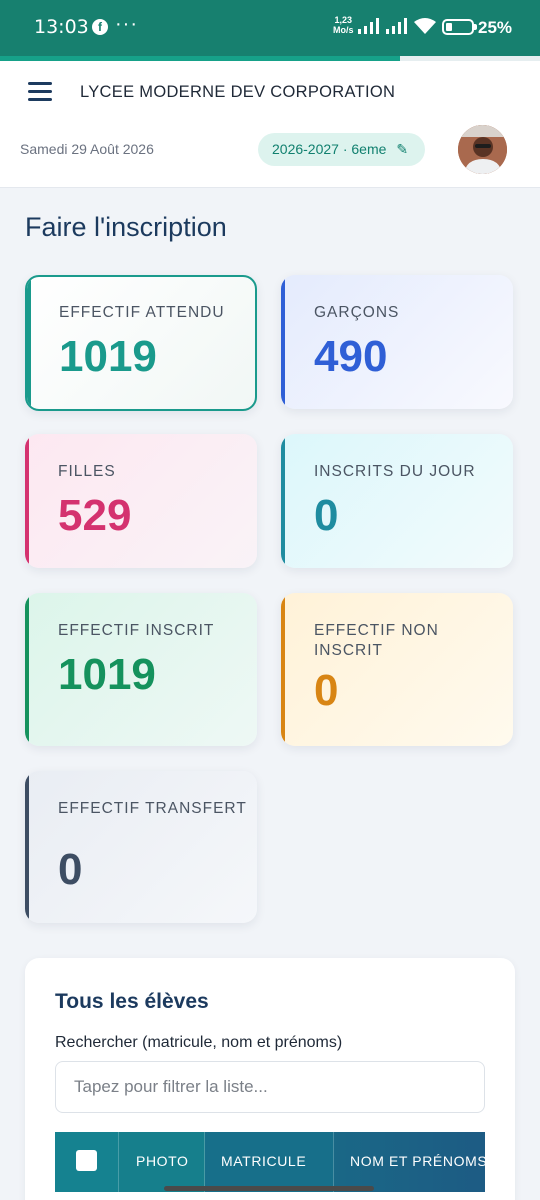 The image size is (540, 1200). Describe the element at coordinates (397, 501) in the screenshot. I see `card-inscrits-du-jour: INSCRITS DU JOUR 0` at that location.